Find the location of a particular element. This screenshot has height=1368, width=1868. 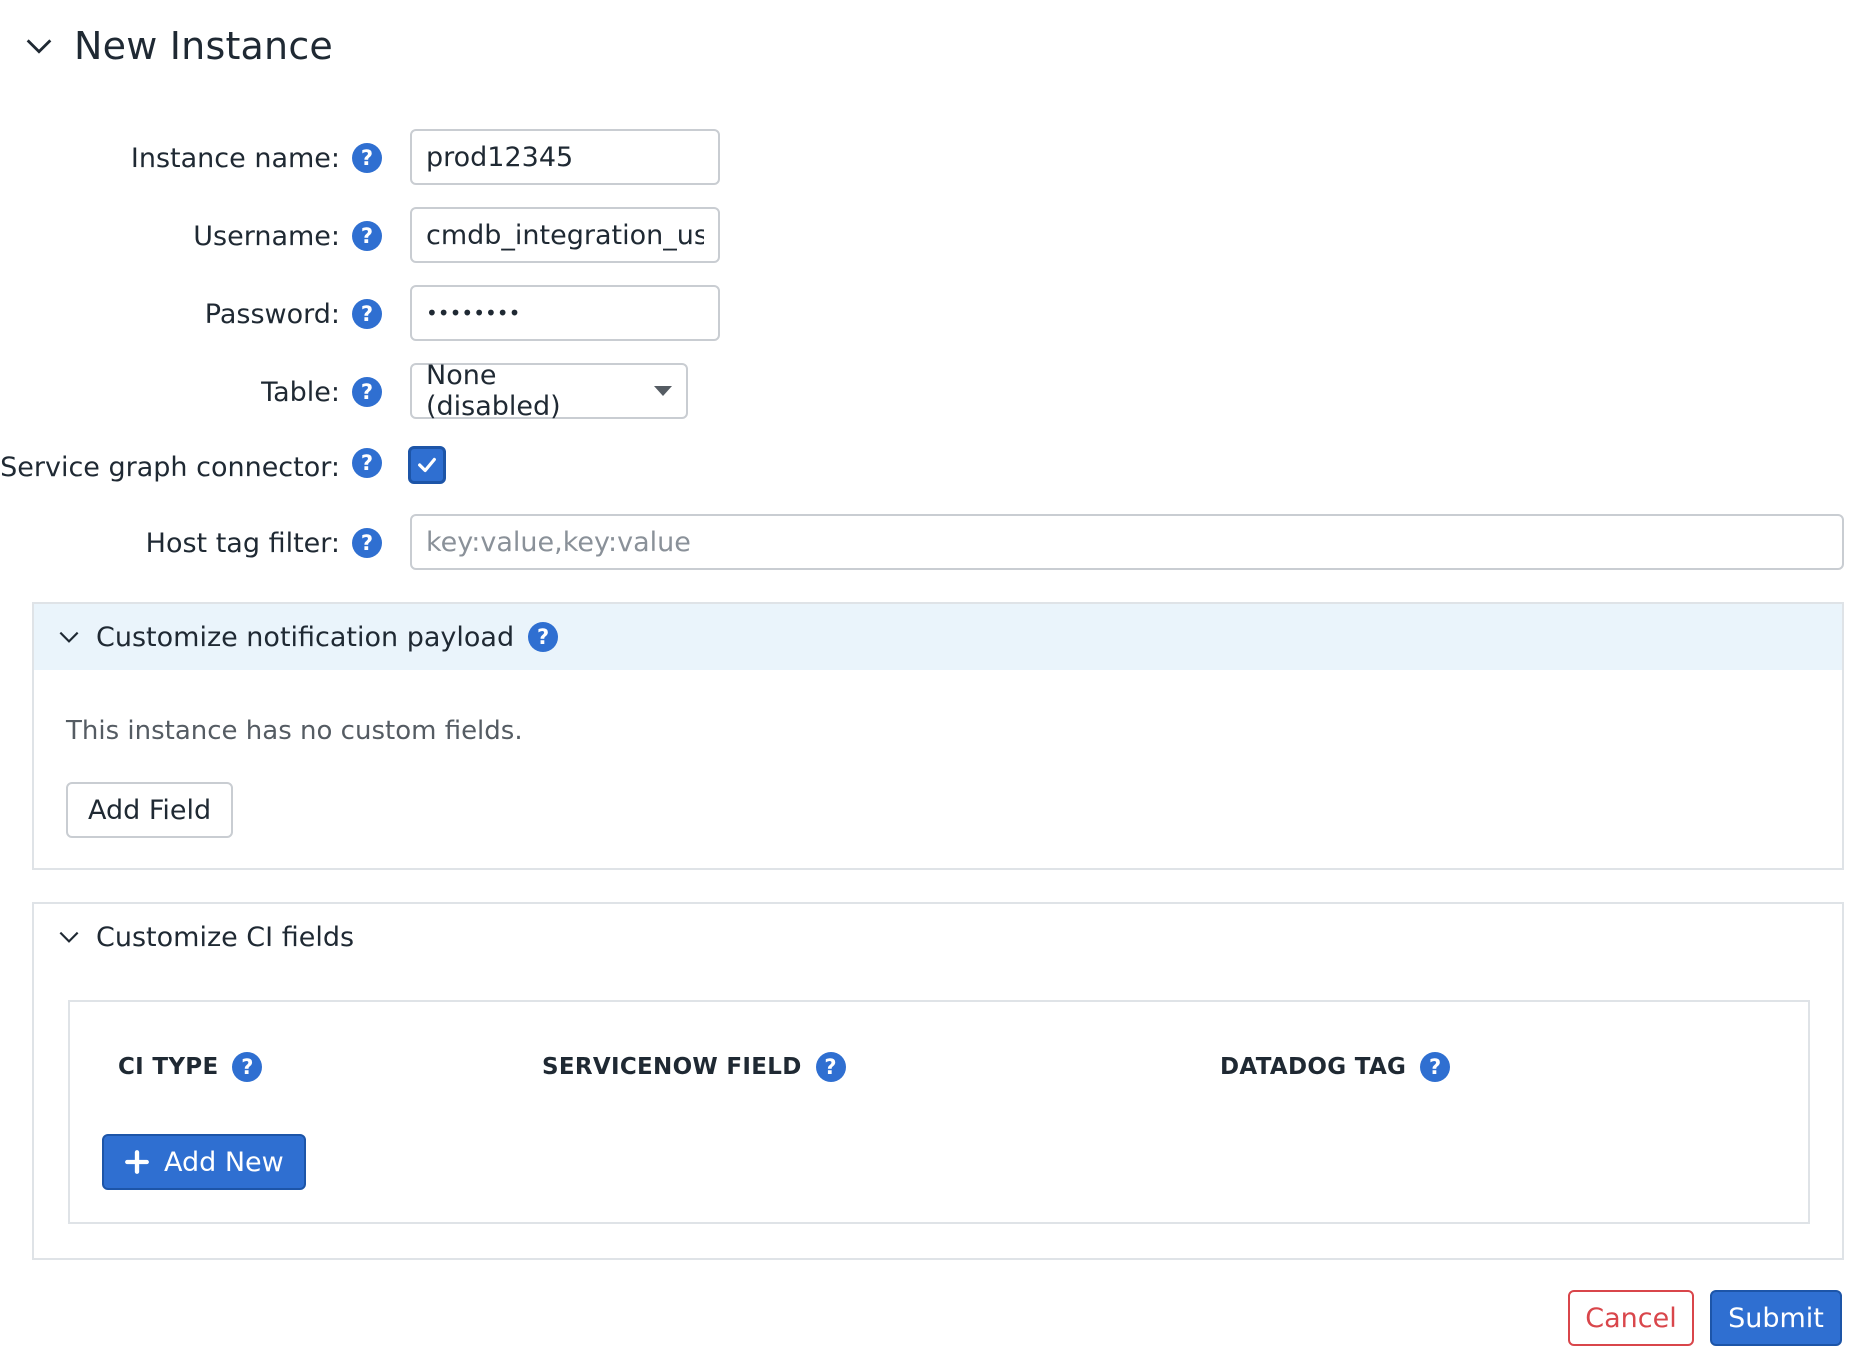

column-header-datadog-tag: DATADOG TAG ? is located at coordinates (1335, 1067).